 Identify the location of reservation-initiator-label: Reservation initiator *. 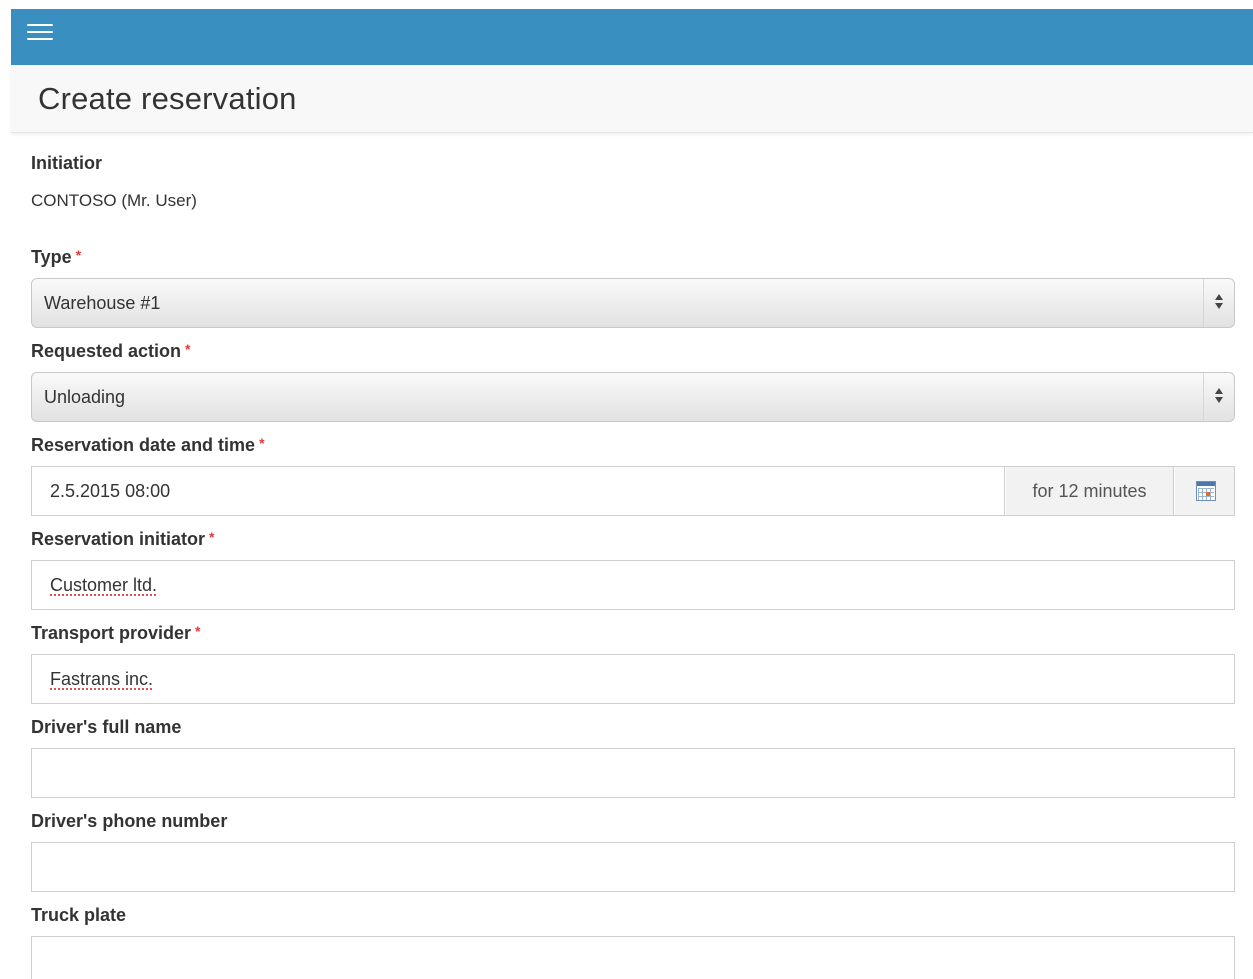
(123, 539).